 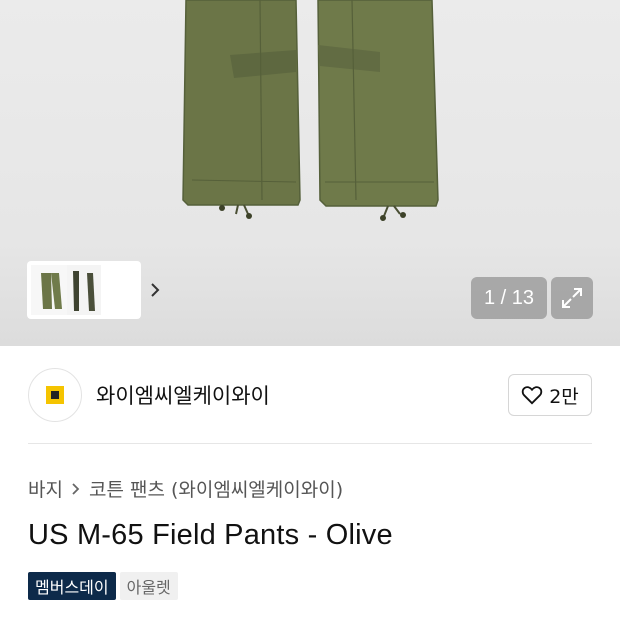 What do you see at coordinates (564, 396) in the screenshot?
I see `like-count: 2만` at bounding box center [564, 396].